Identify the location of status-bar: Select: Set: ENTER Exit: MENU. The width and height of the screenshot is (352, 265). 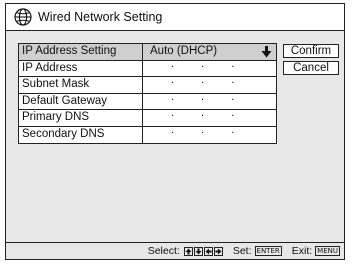
(175, 250).